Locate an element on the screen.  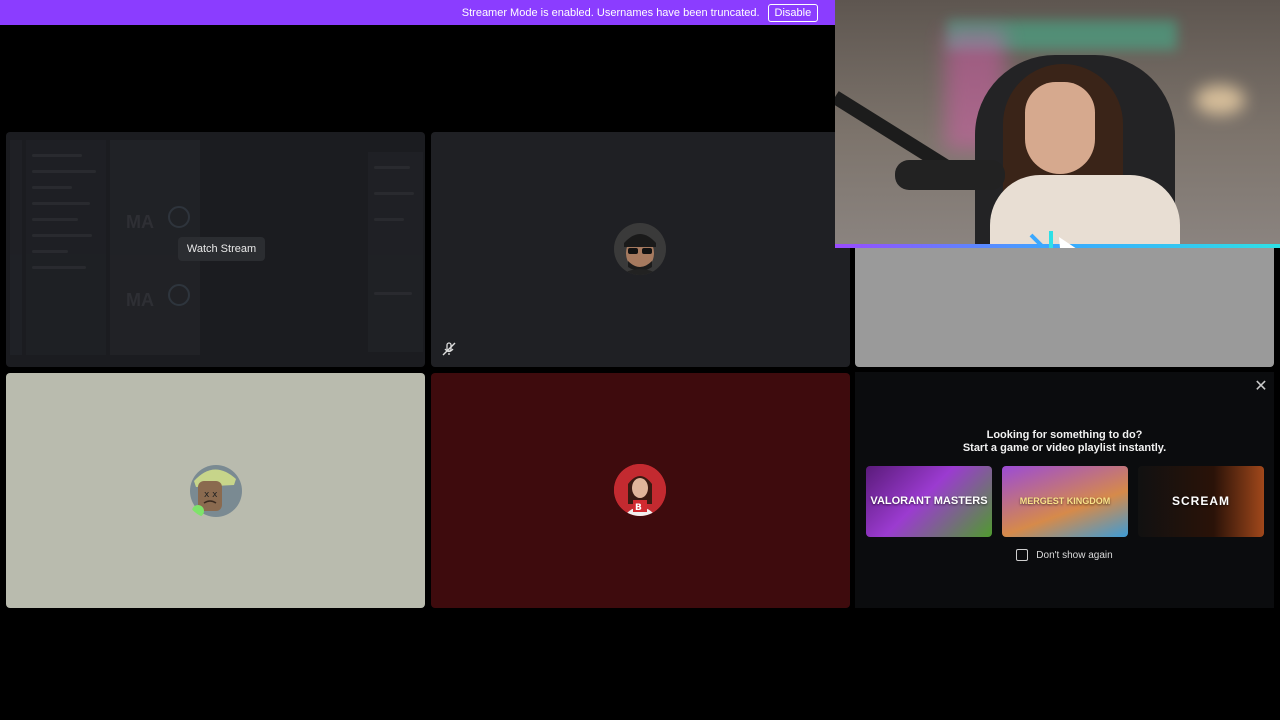
activity-card-label: MERGEST KINGDOM is located at coordinates (1065, 500).